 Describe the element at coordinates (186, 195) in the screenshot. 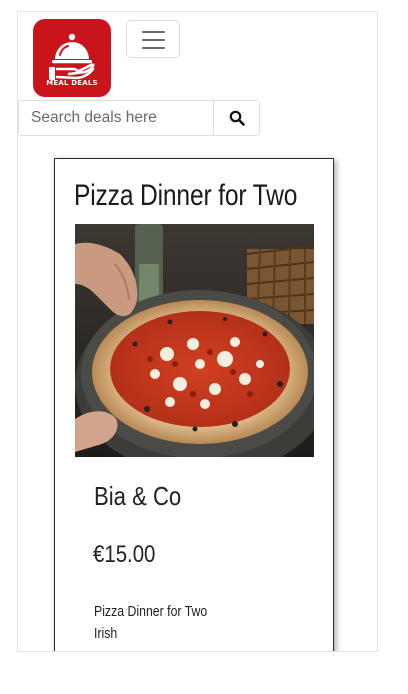

I see `deal-title: Pizza Dinner for Two` at that location.